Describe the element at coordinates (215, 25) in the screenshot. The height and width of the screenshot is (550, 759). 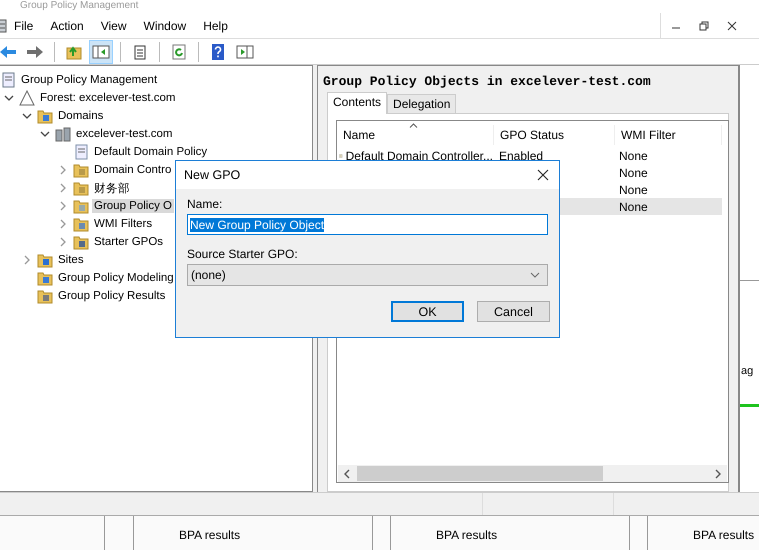
I see `menu-item: Help` at that location.